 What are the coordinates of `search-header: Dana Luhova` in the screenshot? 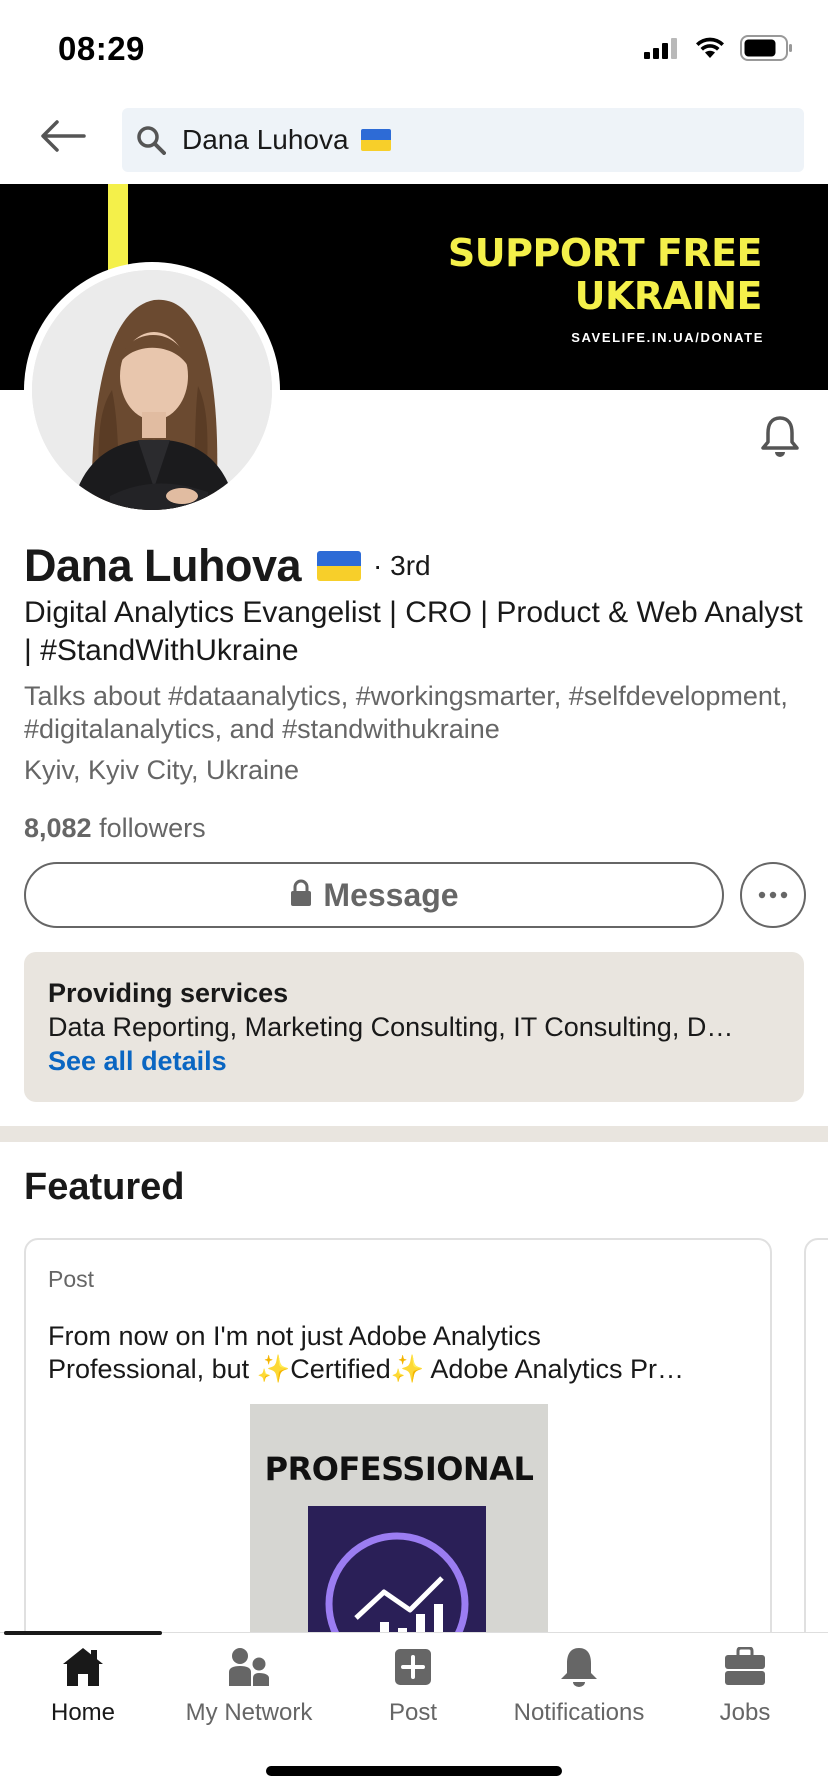 It's located at (414, 142).